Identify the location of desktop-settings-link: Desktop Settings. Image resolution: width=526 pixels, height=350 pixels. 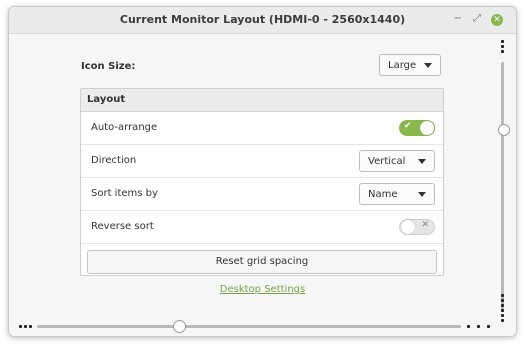
(262, 289).